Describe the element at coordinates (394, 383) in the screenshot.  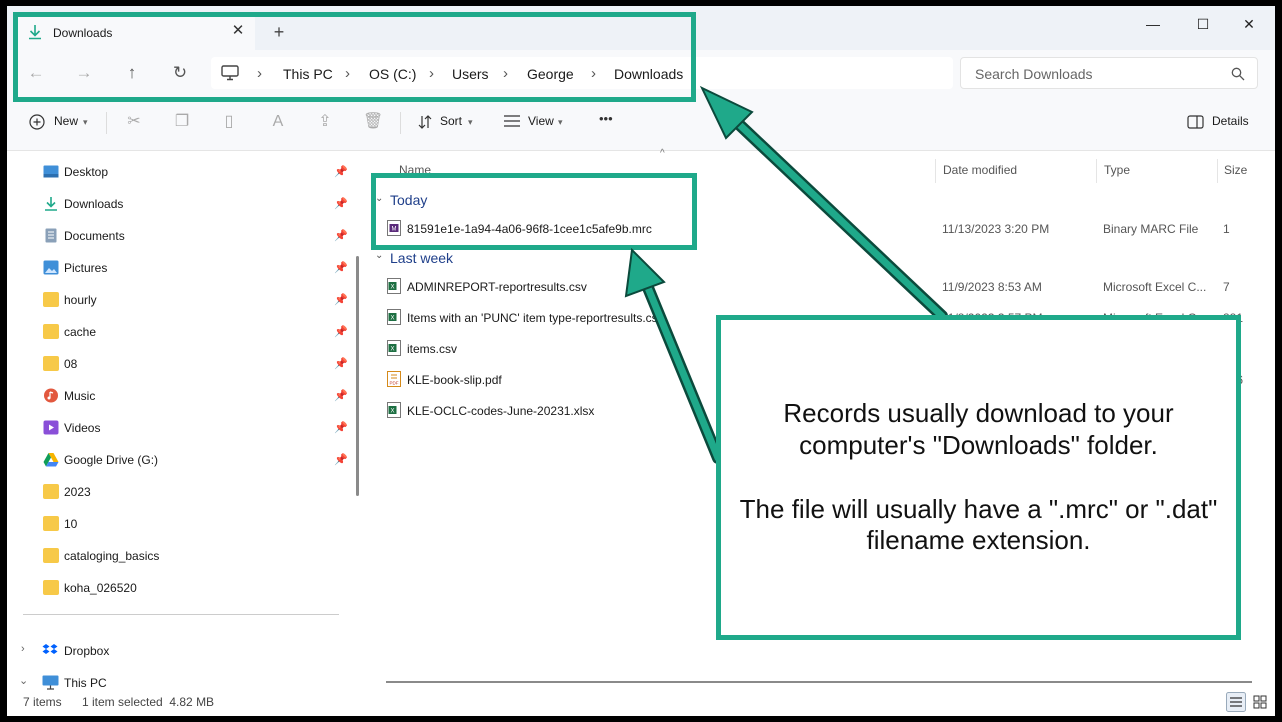
I see `svg-text: PDF` at that location.